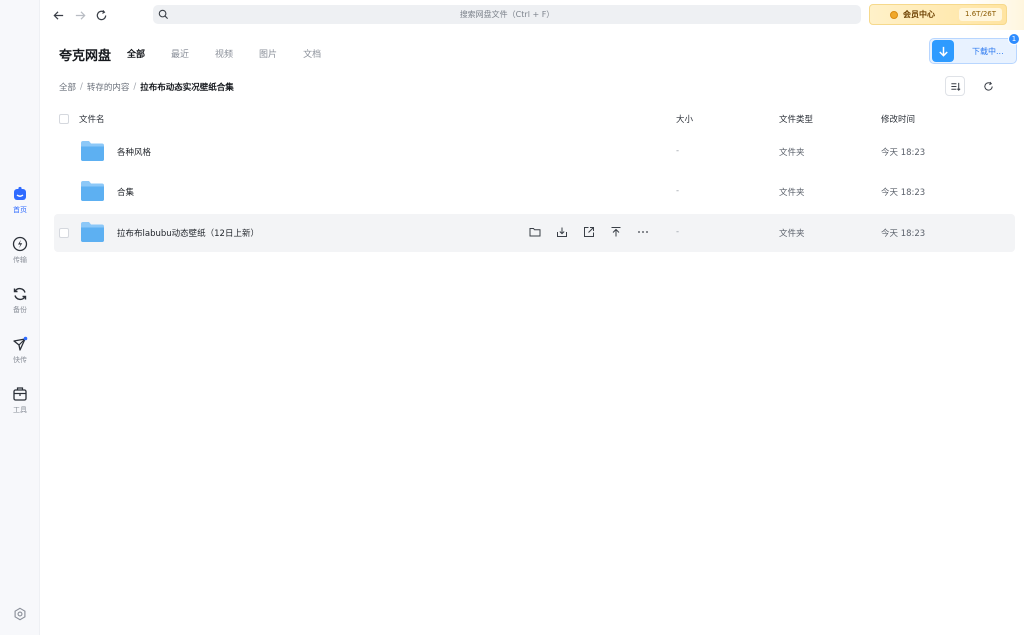 This screenshot has width=1024, height=635. I want to click on quick-send-icon, so click(20, 343).